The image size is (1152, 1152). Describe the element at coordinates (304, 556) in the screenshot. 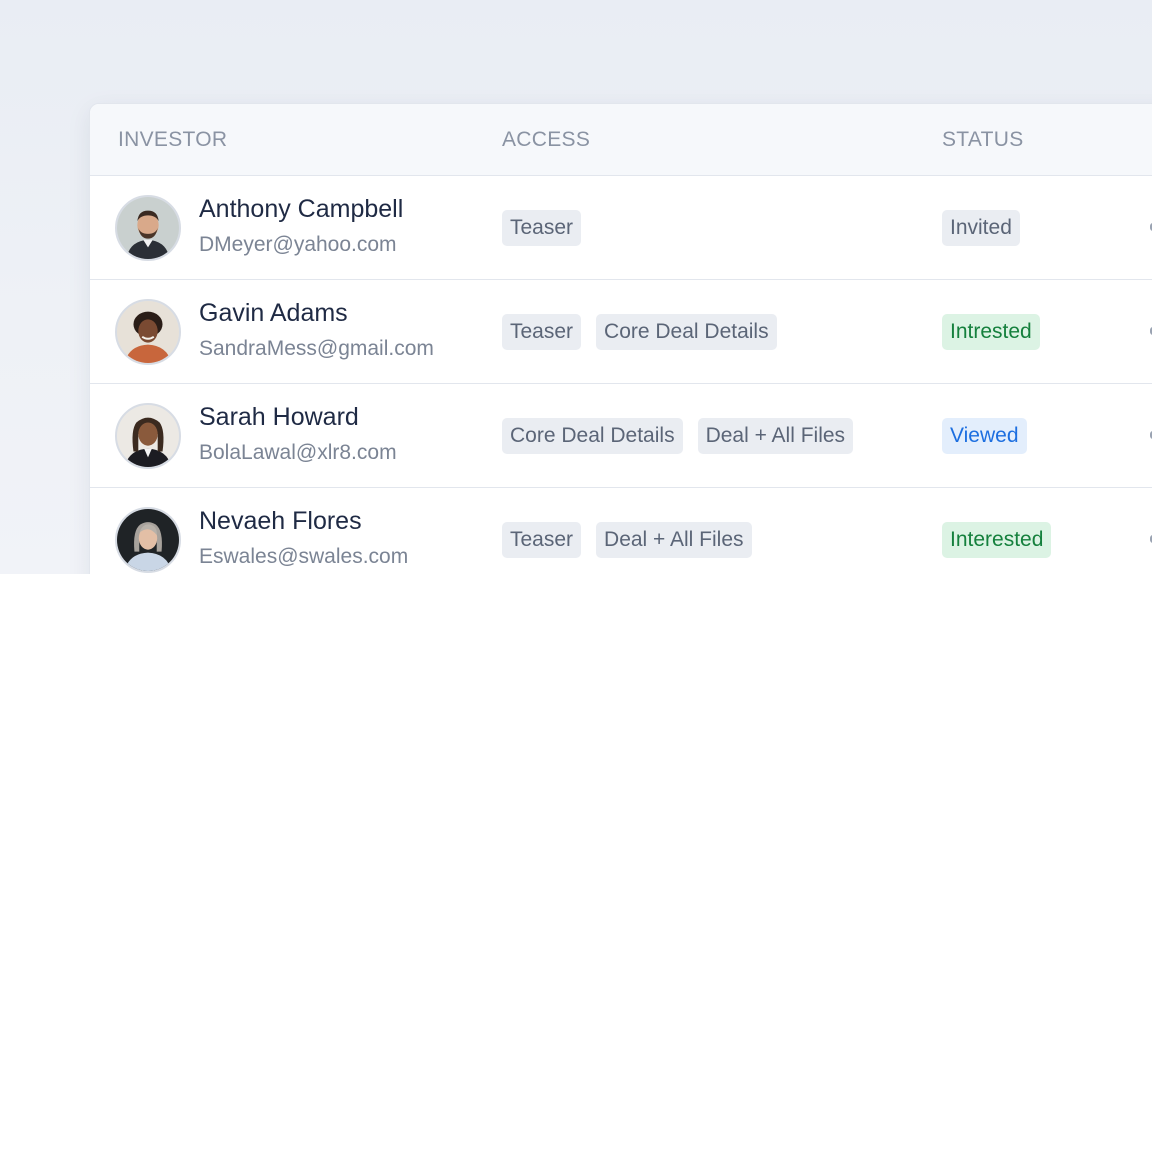

I see `investor-email: Eswales@swales.com` at that location.